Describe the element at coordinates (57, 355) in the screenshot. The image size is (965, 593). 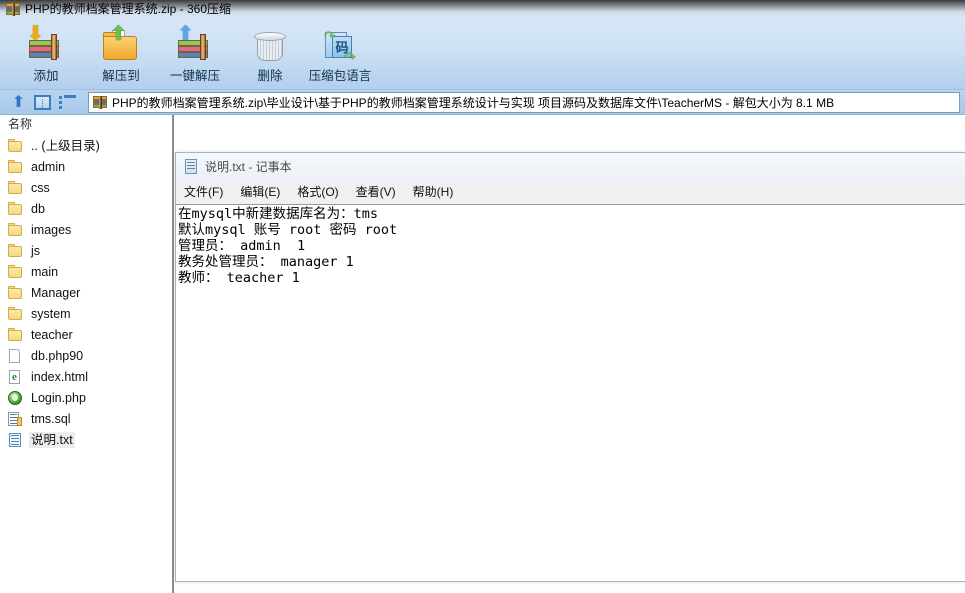
I see `list-item-label: db.php90` at that location.